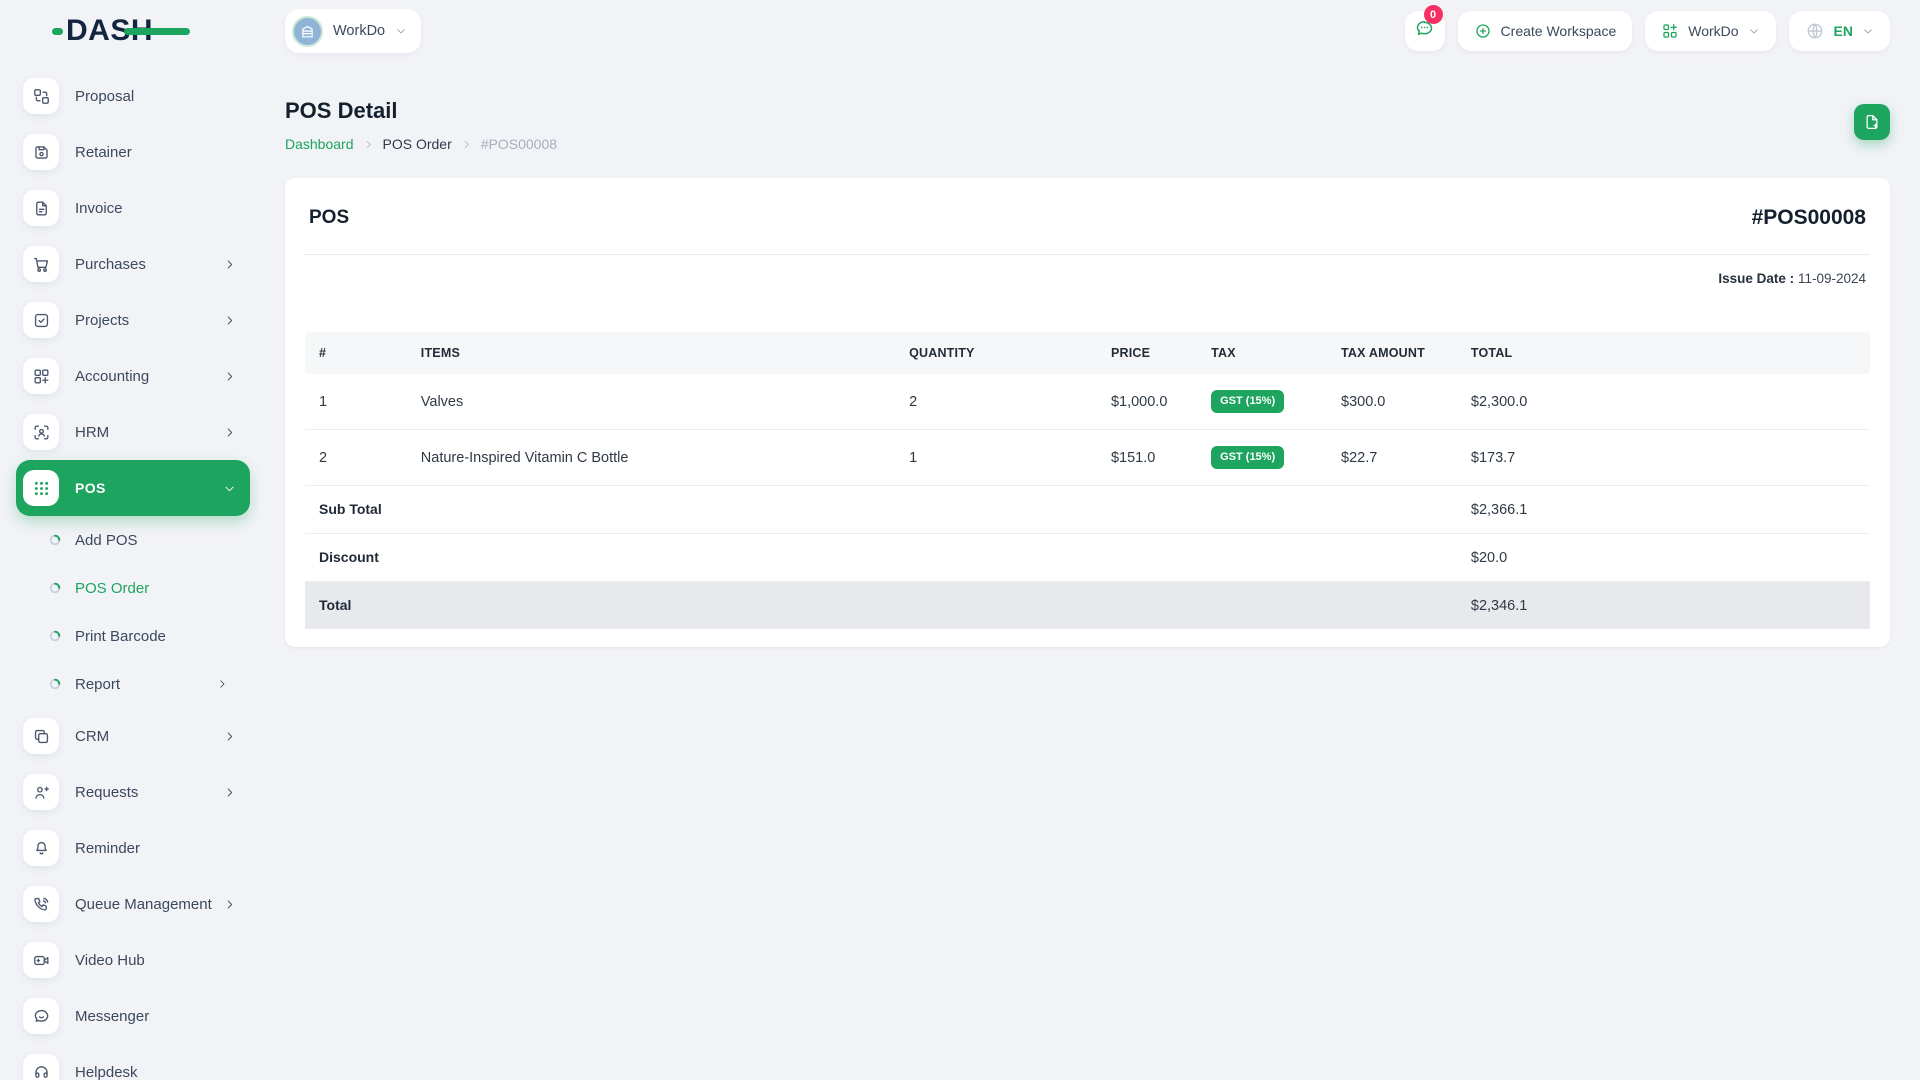  What do you see at coordinates (110, 960) in the screenshot?
I see `sidebar-item-label: Video Hub` at bounding box center [110, 960].